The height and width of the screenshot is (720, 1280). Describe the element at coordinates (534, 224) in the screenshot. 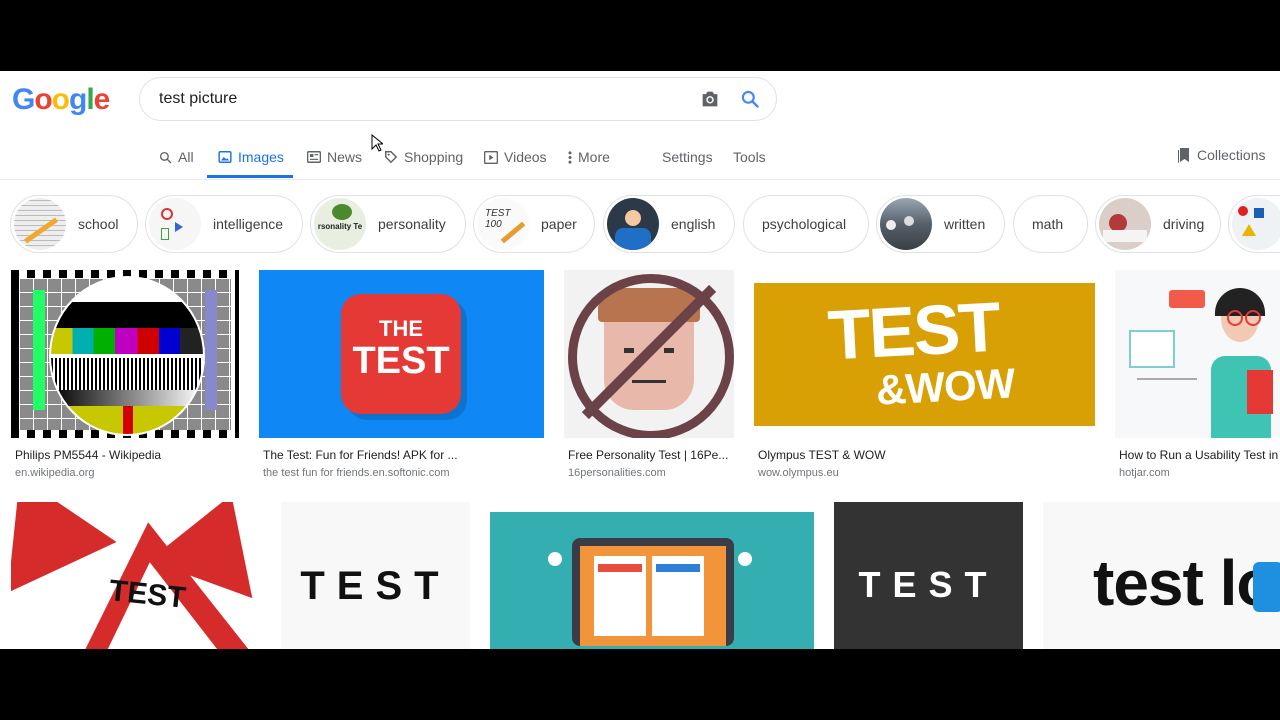

I see `chip-paper: TEST 100 paper` at that location.